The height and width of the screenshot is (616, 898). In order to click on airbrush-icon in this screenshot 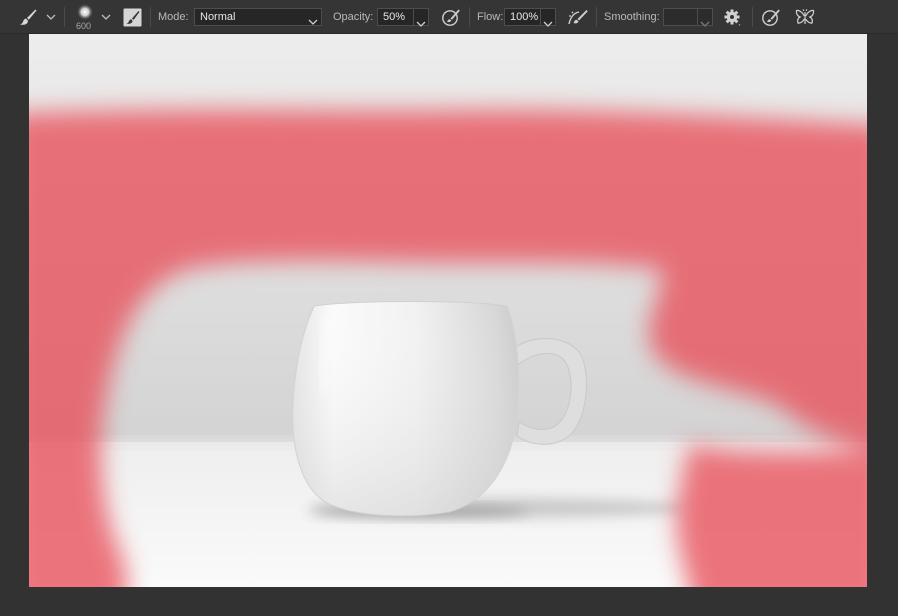, I will do `click(578, 17)`.